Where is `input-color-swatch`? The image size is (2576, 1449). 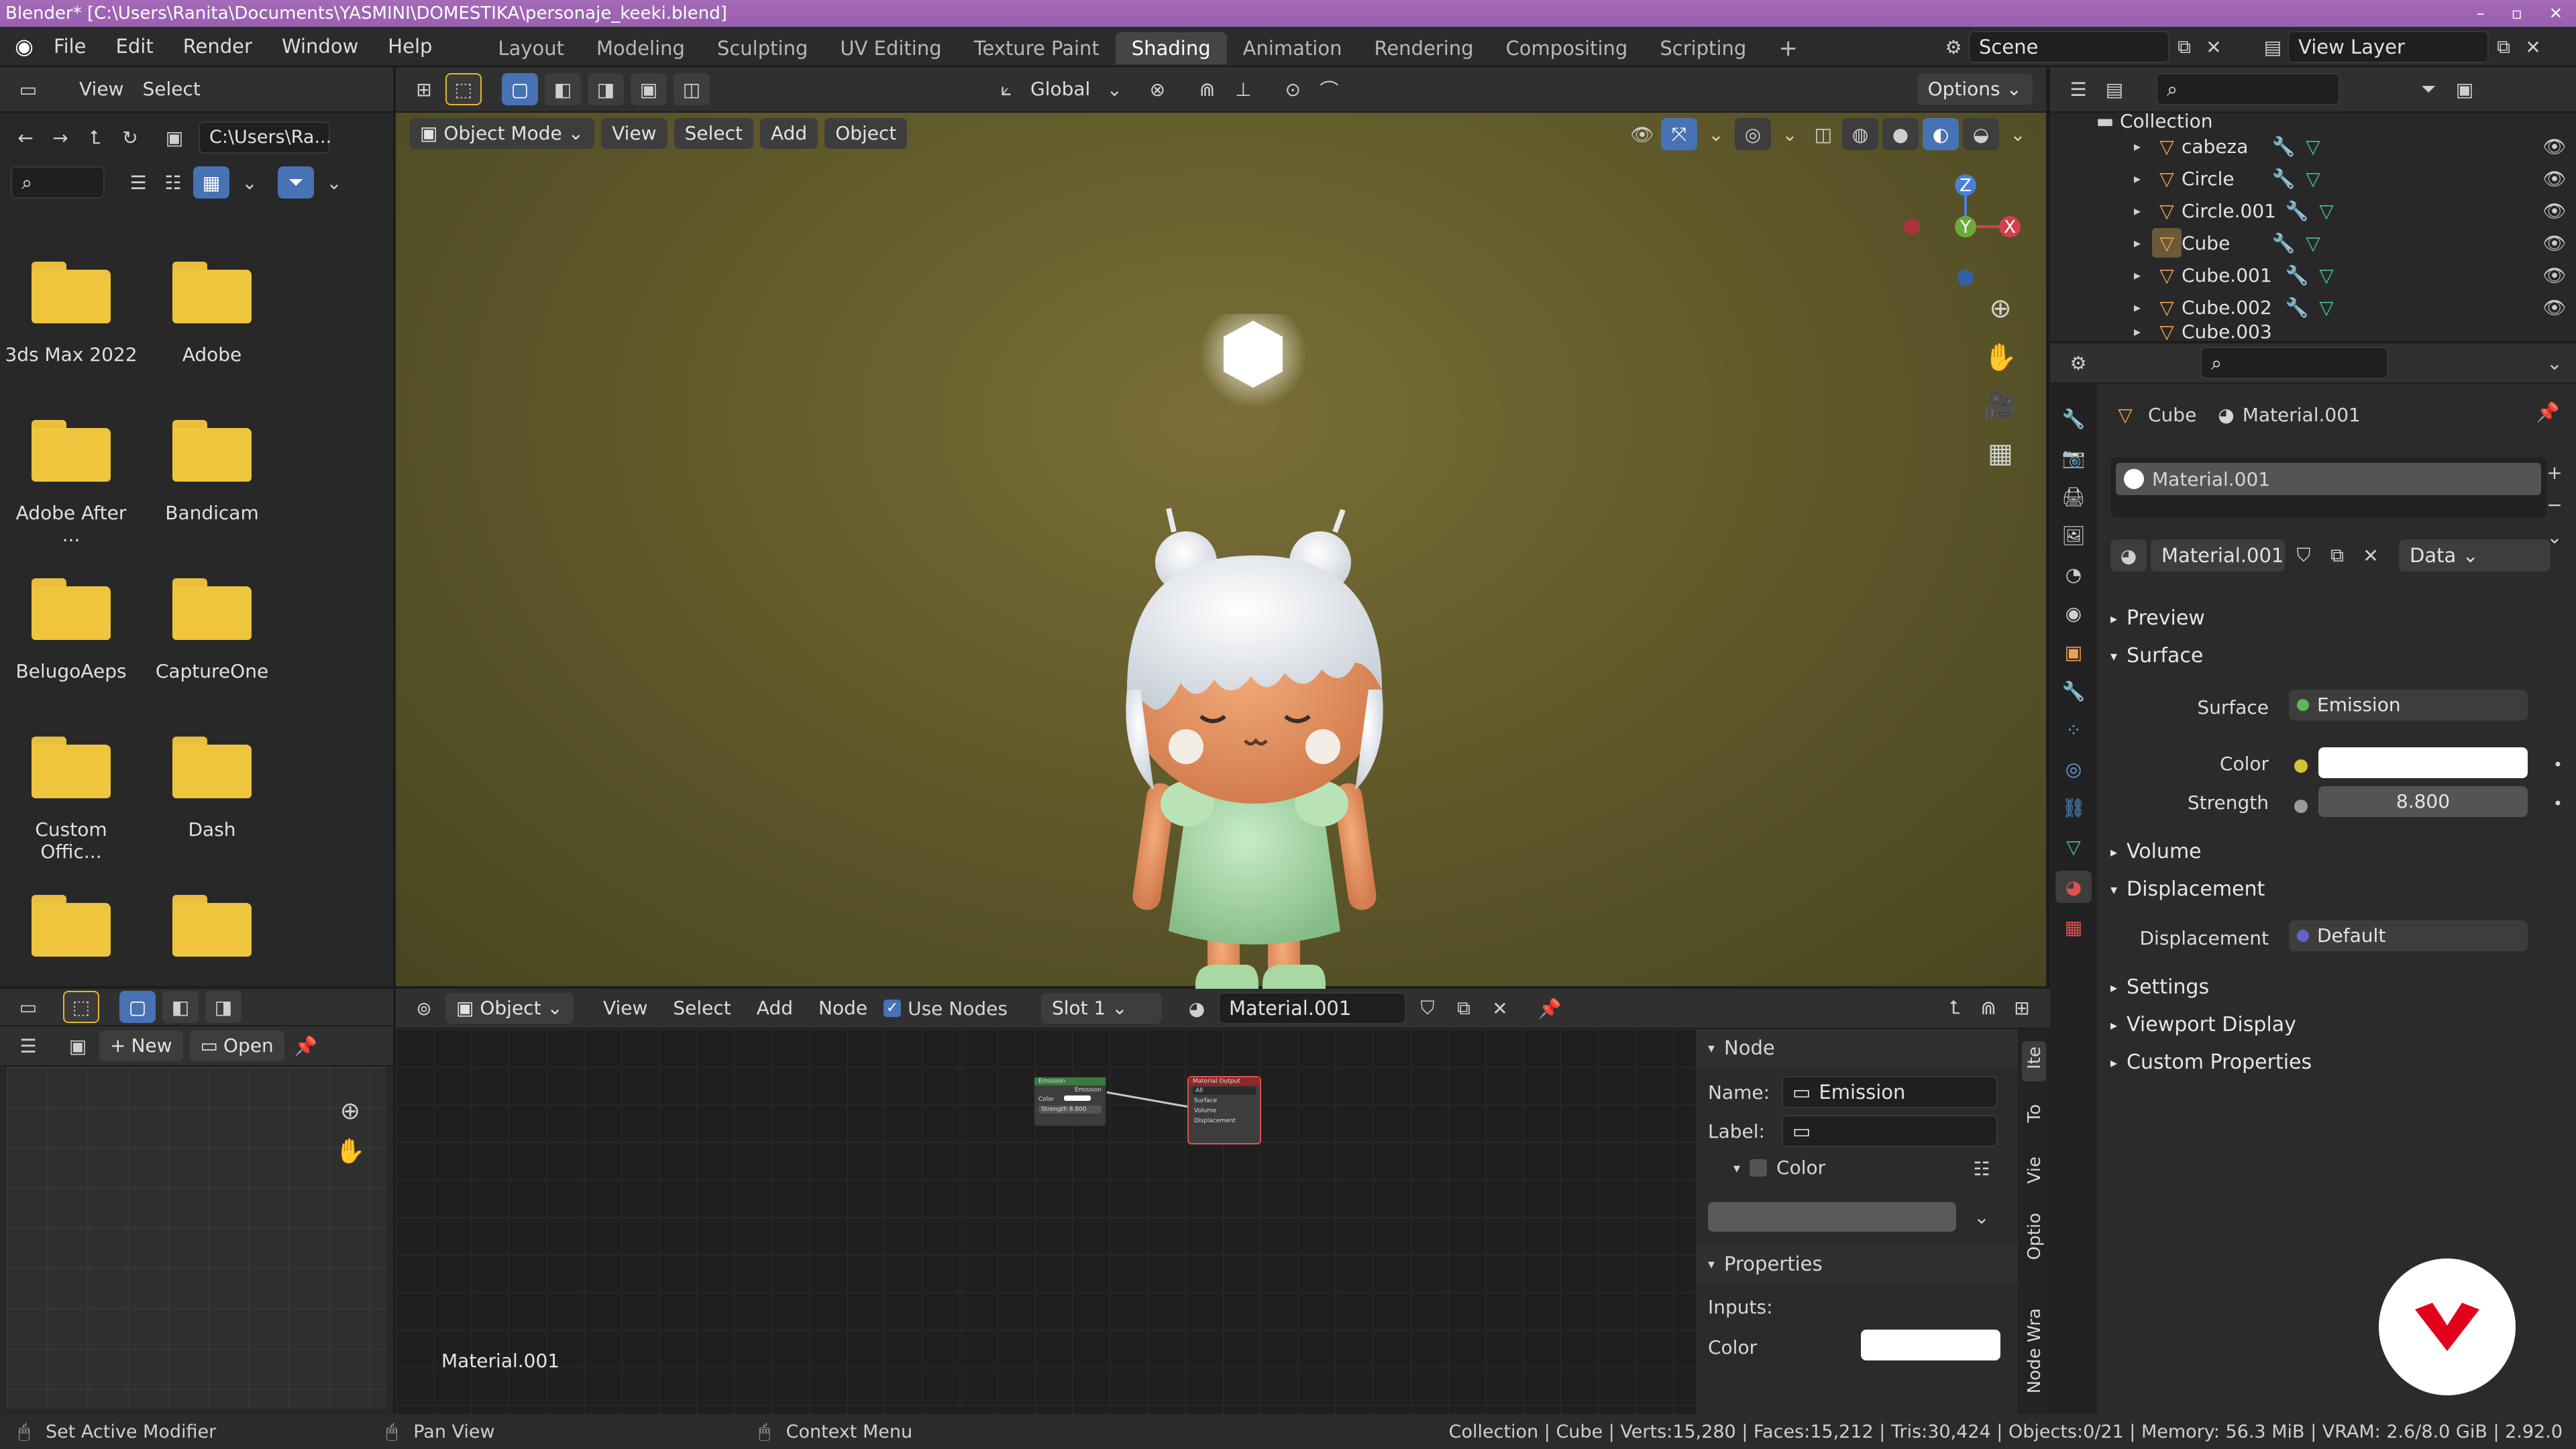
input-color-swatch is located at coordinates (1930, 1345).